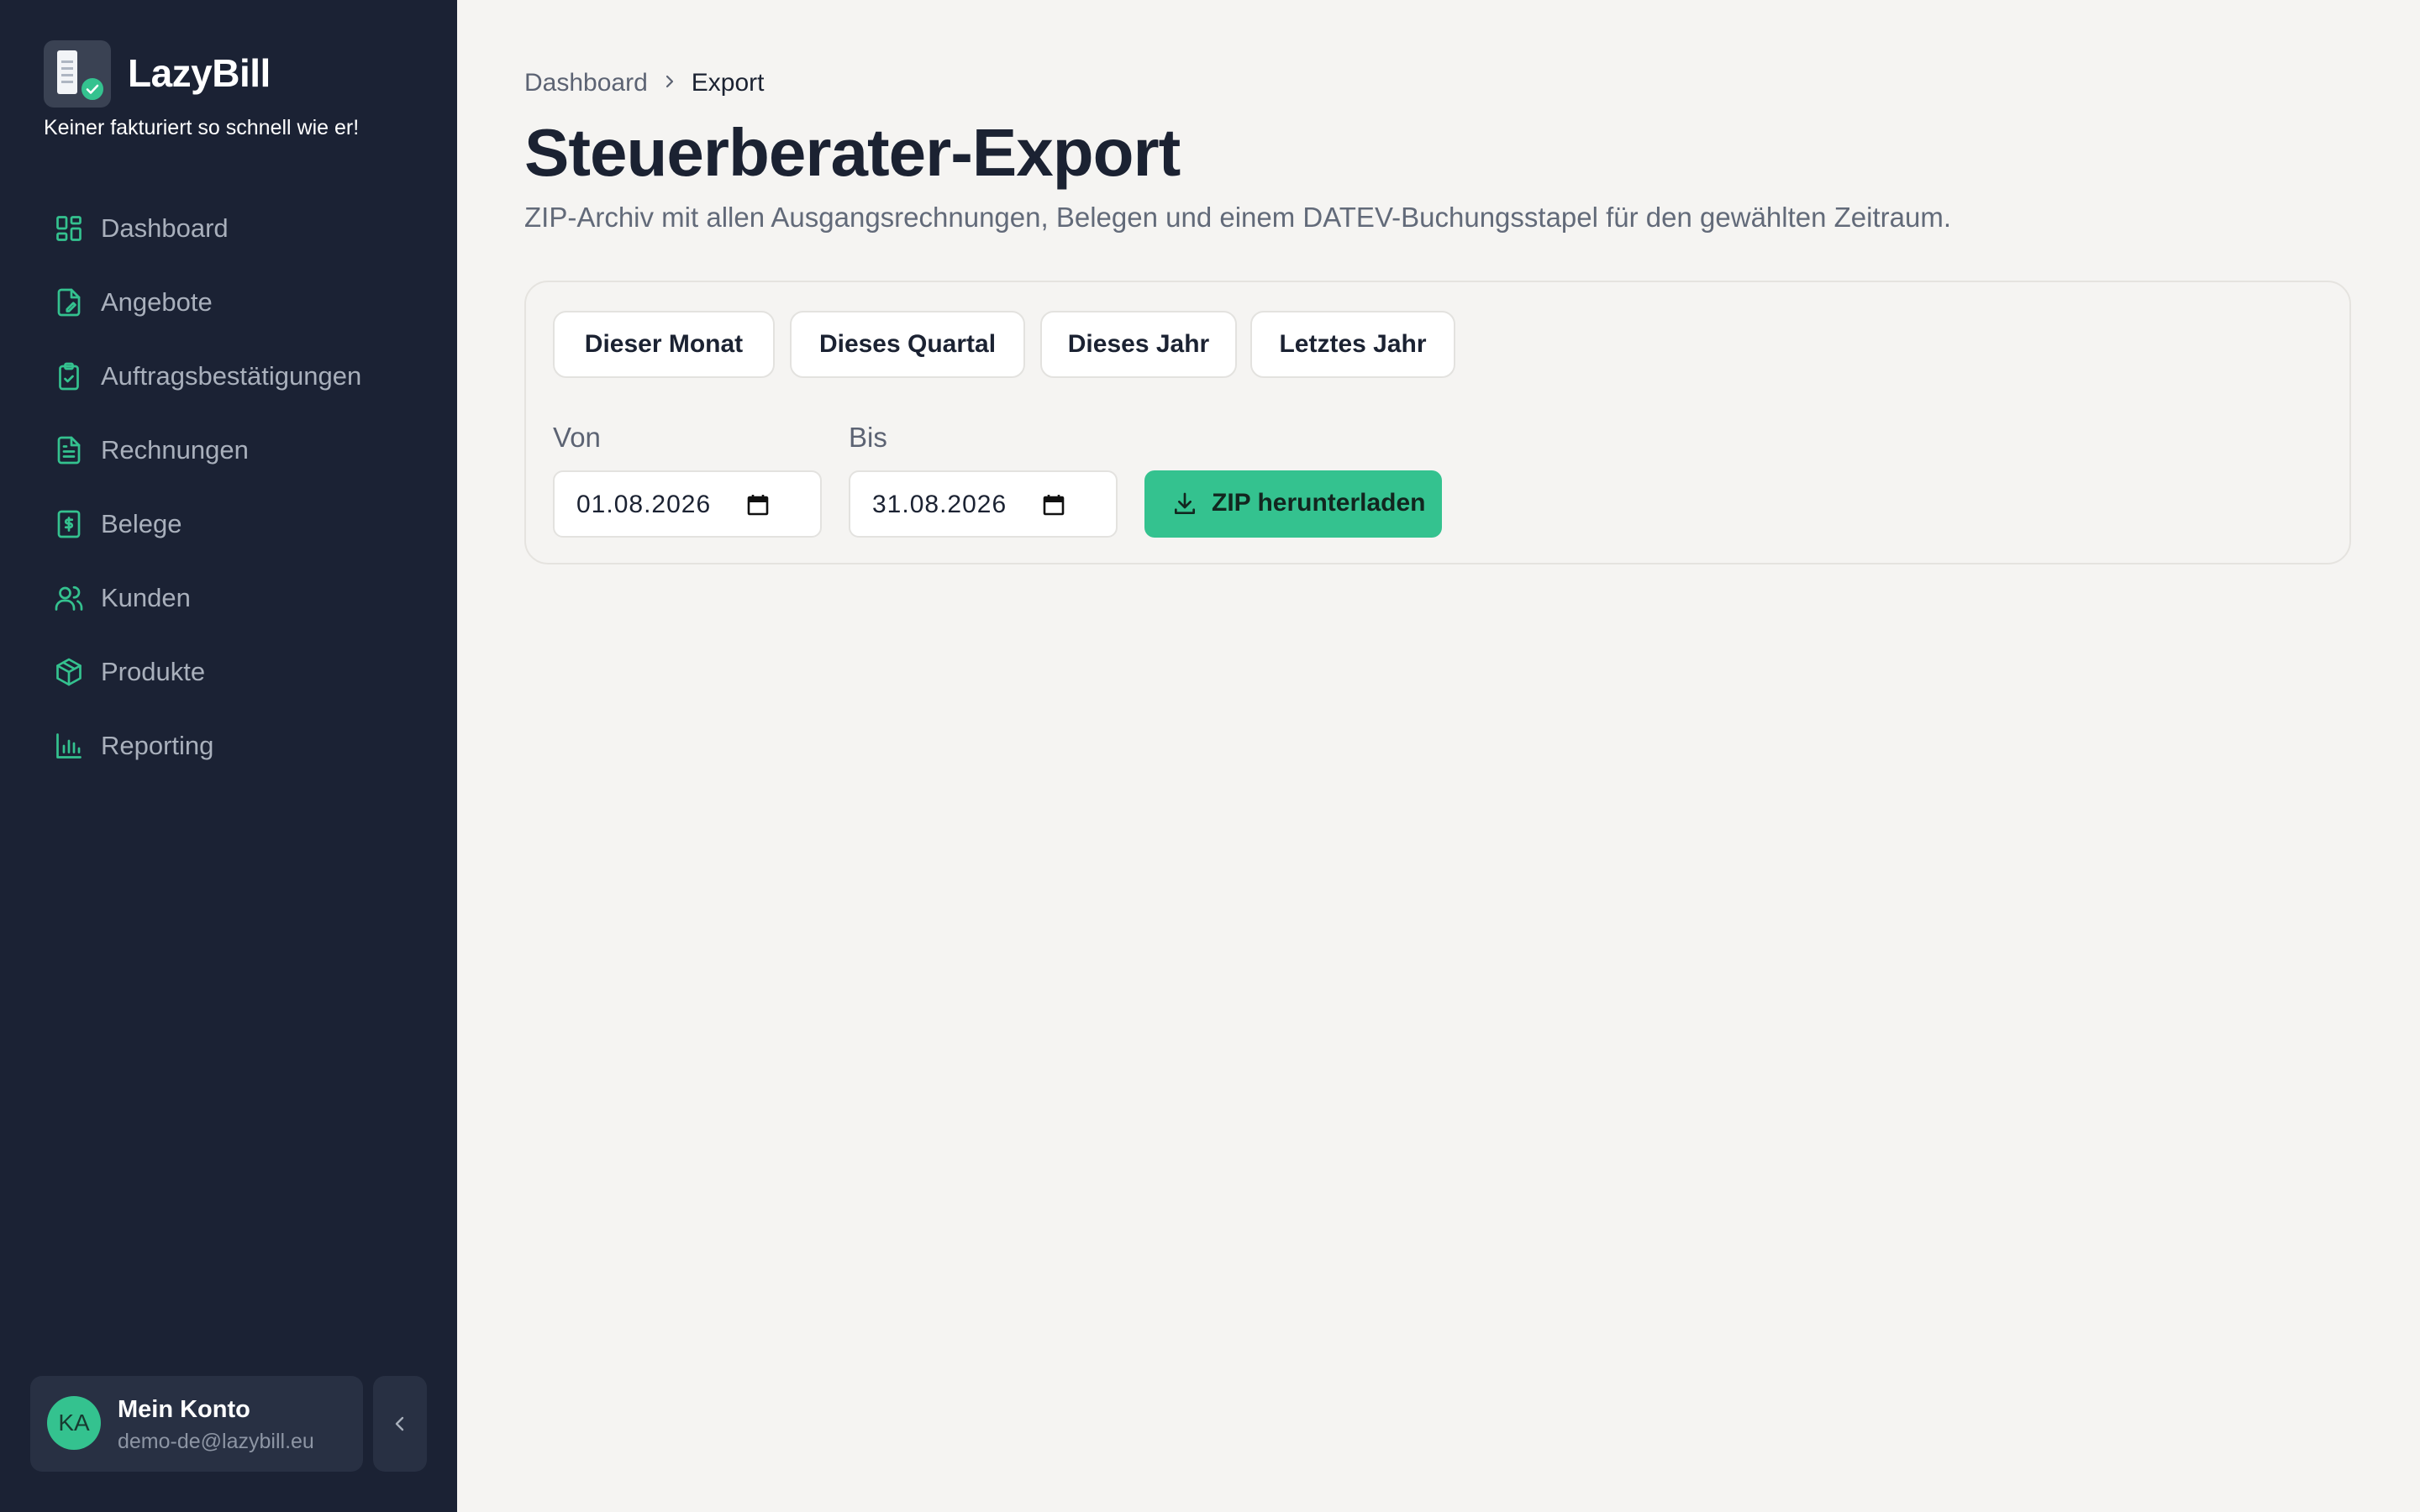  Describe the element at coordinates (142, 523) in the screenshot. I see `sidebar-item-label: Belege` at that location.